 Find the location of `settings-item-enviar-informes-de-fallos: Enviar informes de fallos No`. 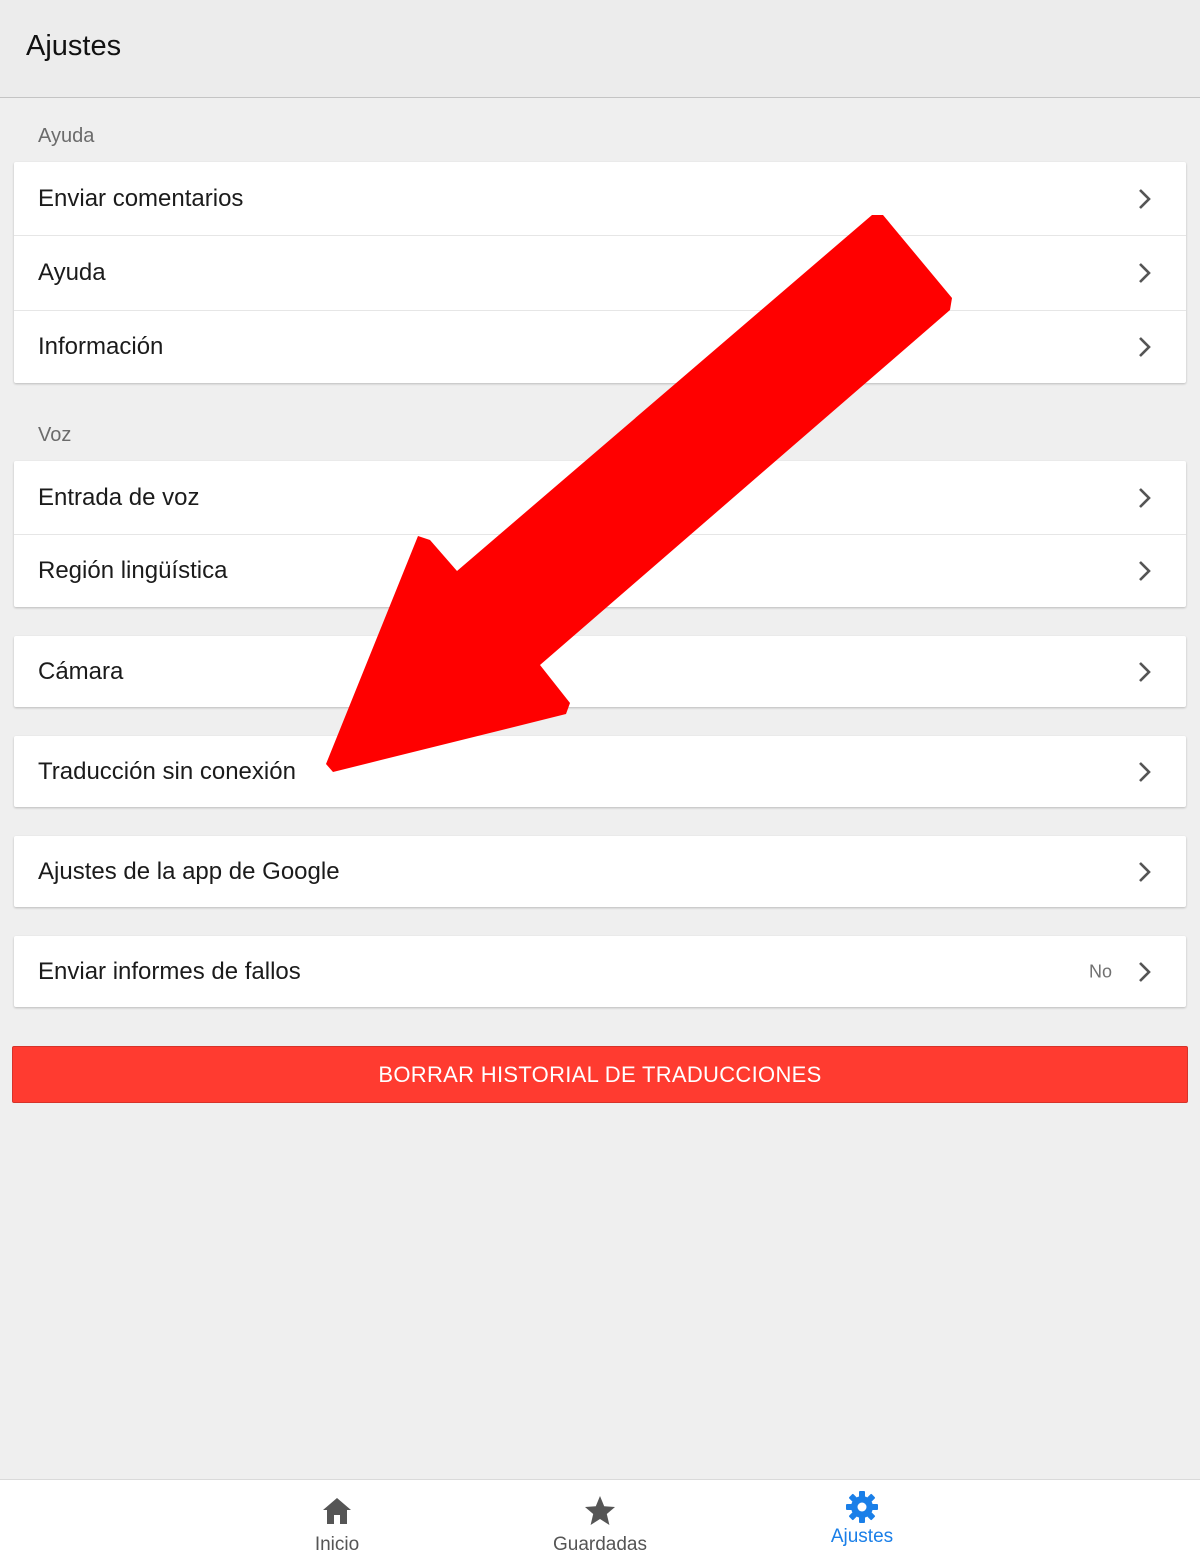

settings-item-enviar-informes-de-fallos: Enviar informes de fallos No is located at coordinates (600, 971).